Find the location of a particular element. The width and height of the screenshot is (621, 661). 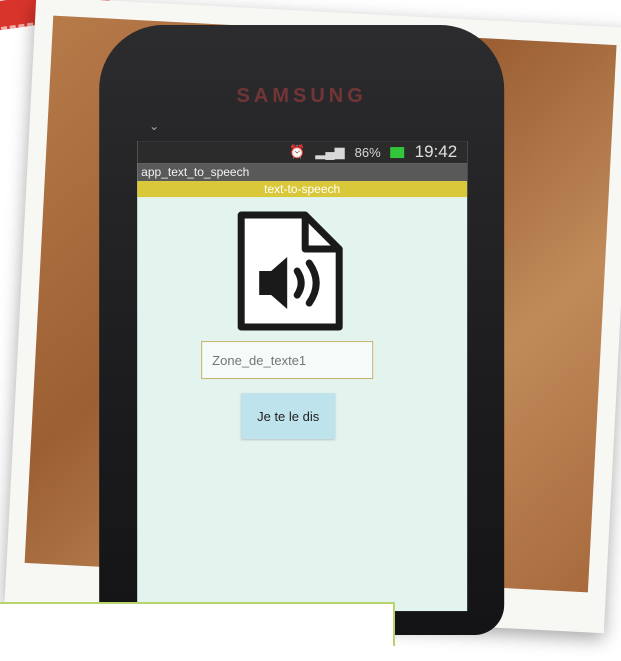

phone-brand-label: SAMSUNG is located at coordinates (301, 96).